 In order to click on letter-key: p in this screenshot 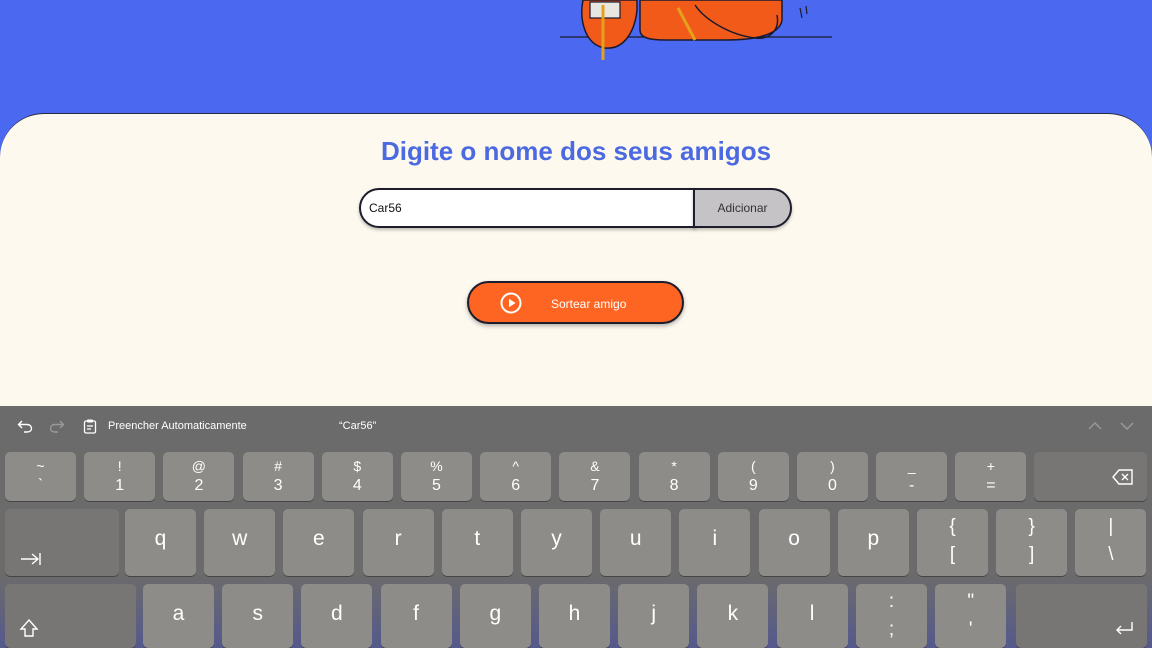, I will do `click(873, 542)`.